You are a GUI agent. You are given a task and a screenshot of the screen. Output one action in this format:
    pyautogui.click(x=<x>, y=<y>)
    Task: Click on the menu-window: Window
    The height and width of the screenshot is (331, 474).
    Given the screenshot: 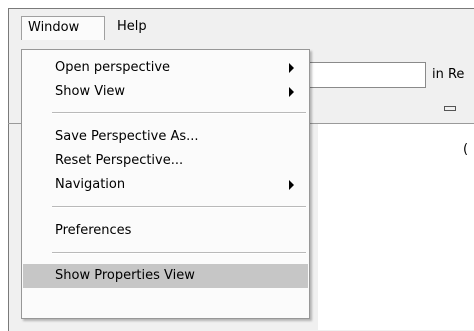 What is the action you would take?
    pyautogui.click(x=63, y=28)
    